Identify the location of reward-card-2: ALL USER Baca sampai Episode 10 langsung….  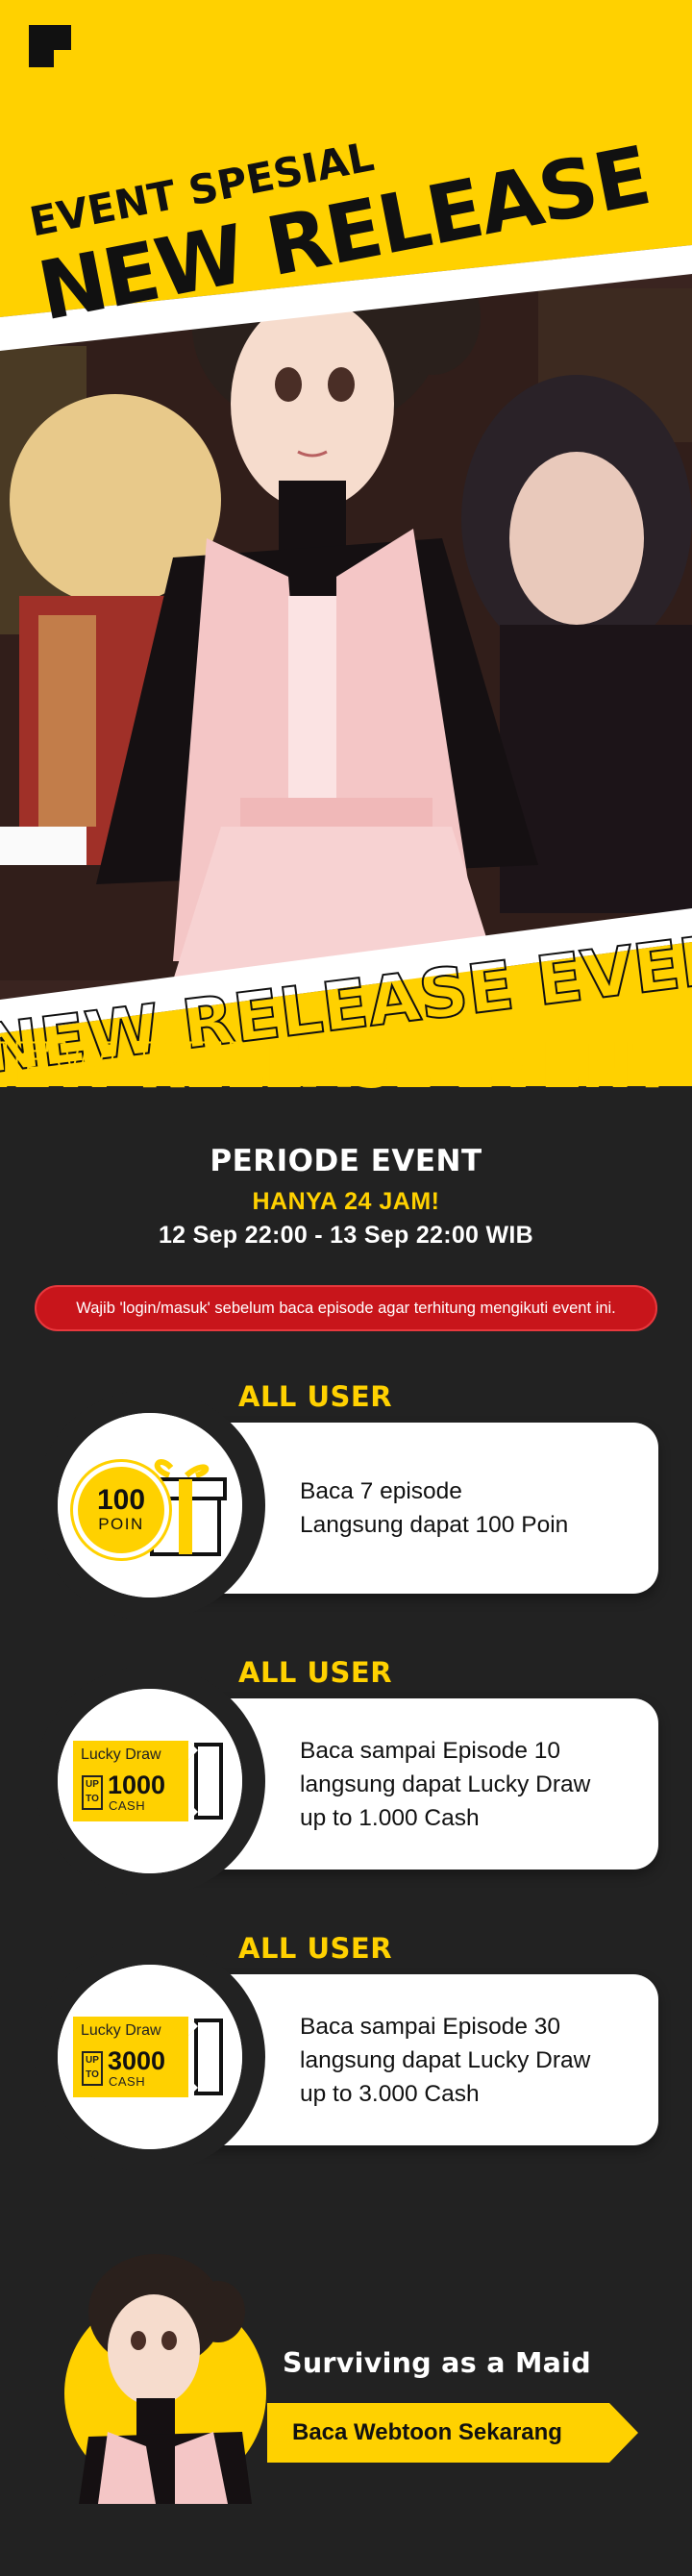
(346, 1786).